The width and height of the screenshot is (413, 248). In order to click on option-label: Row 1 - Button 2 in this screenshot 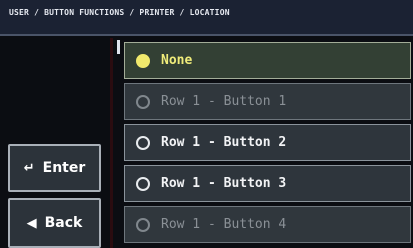, I will do `click(224, 142)`.